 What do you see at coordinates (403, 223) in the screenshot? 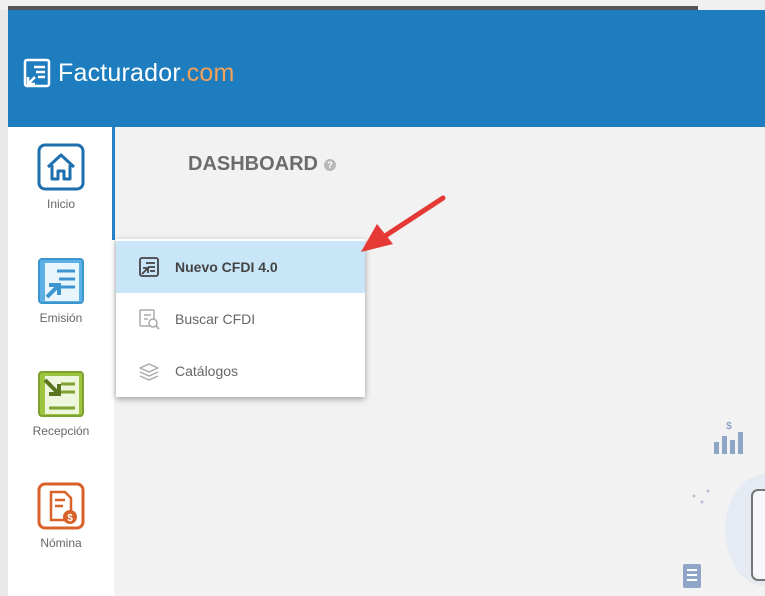
I see `annotation-arrow-icon` at bounding box center [403, 223].